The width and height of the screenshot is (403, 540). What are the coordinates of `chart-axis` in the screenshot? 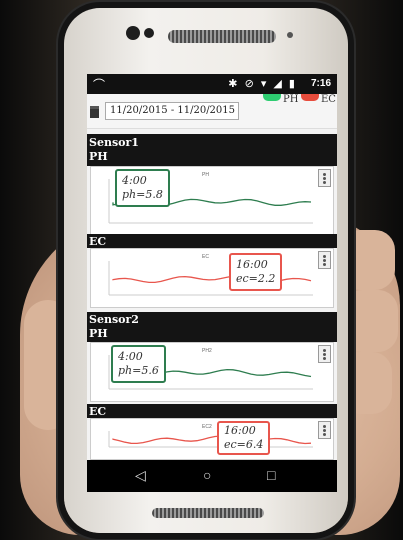 It's located at (210, 278).